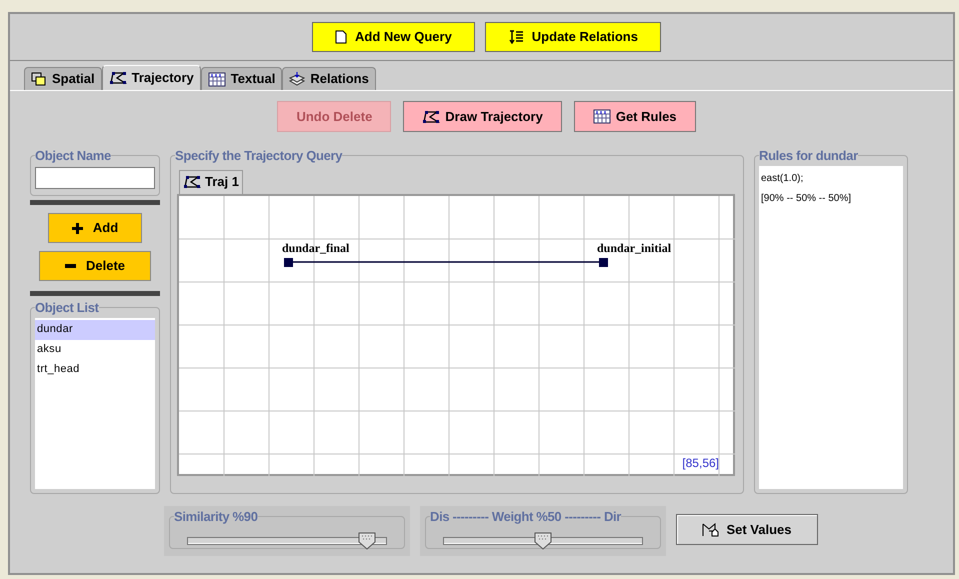  I want to click on point-label: dundar_final, so click(316, 248).